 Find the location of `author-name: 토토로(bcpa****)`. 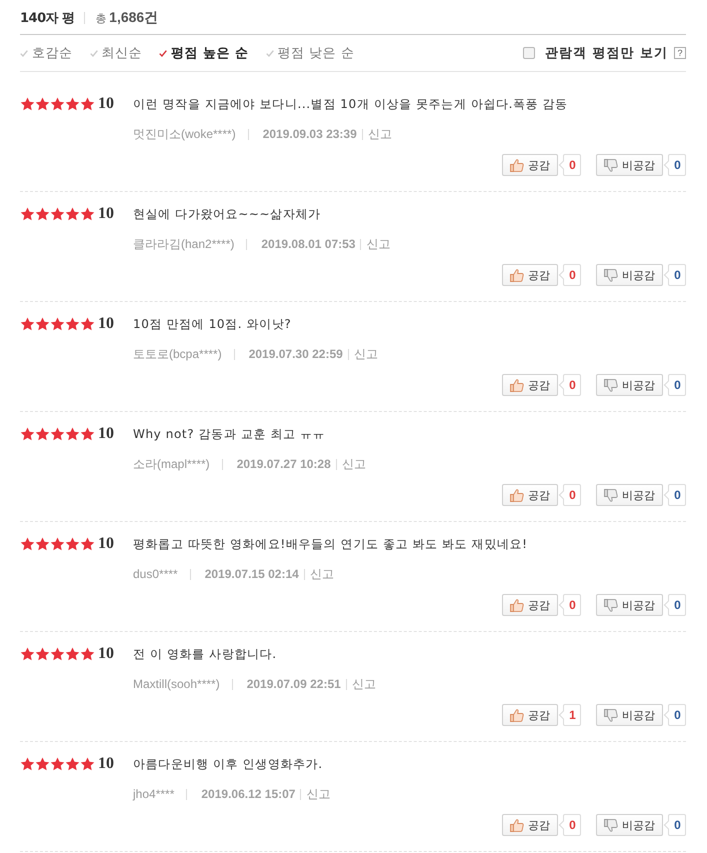

author-name: 토토로(bcpa****) is located at coordinates (177, 354).